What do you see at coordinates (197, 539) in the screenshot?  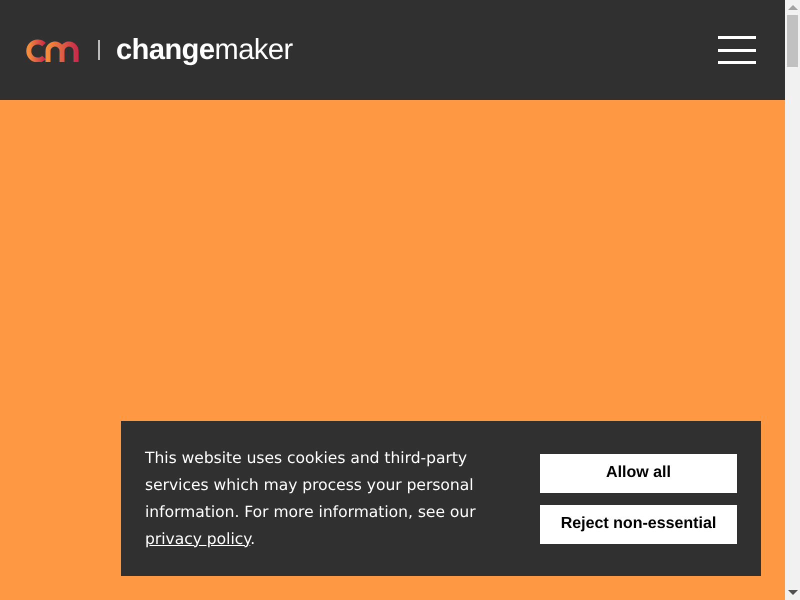 I see `privacy-policy-link: privacy policy` at bounding box center [197, 539].